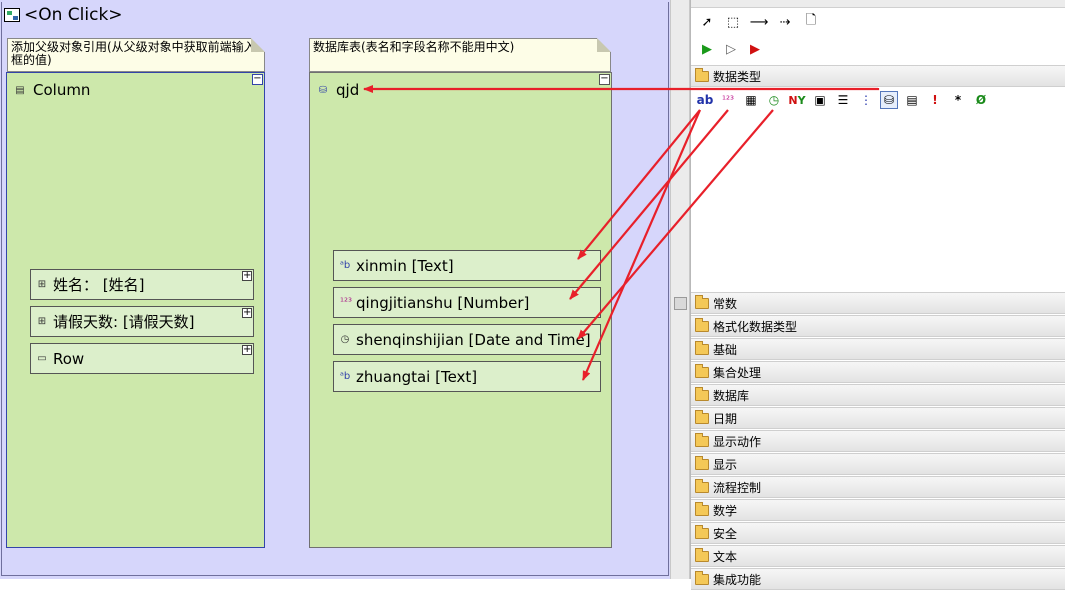 This screenshot has height=590, width=1065. What do you see at coordinates (99, 285) in the screenshot?
I see `field-name-label: 姓名： [姓名]` at bounding box center [99, 285].